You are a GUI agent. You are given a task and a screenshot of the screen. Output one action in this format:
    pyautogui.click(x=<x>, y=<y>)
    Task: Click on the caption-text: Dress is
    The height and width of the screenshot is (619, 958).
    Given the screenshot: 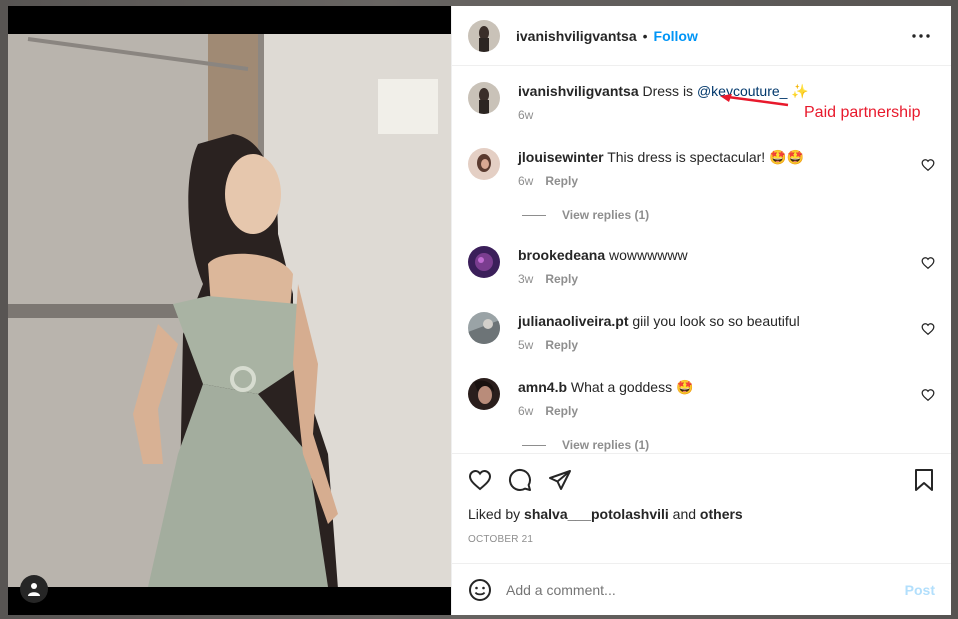 What is the action you would take?
    pyautogui.click(x=668, y=91)
    